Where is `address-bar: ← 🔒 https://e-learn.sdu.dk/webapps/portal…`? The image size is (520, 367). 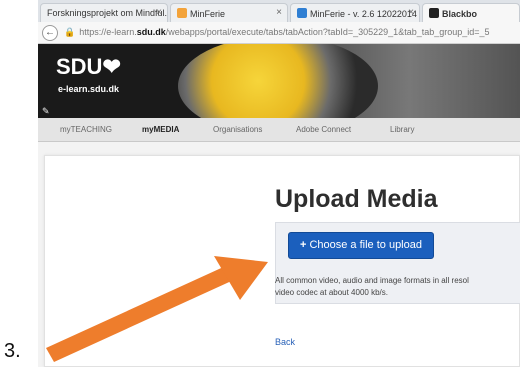 address-bar: ← 🔒 https://e-learn.sdu.dk/webapps/portal… is located at coordinates (279, 33).